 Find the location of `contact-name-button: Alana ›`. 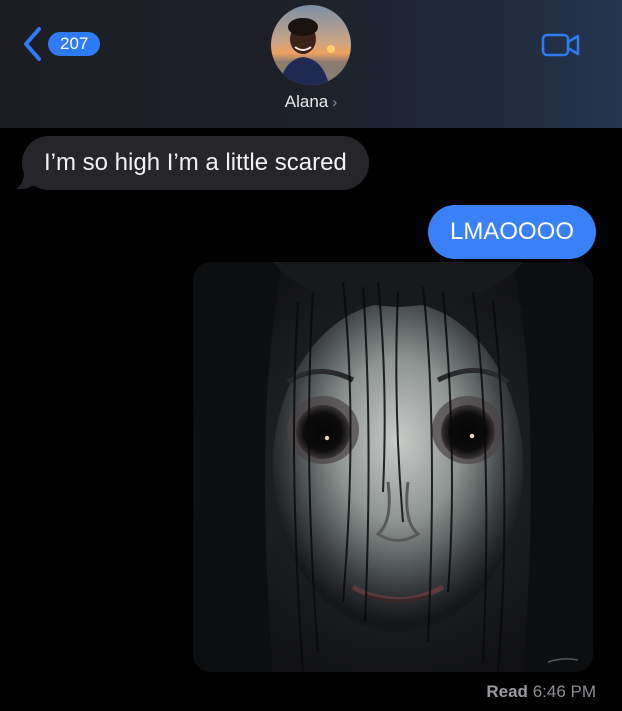

contact-name-button: Alana › is located at coordinates (311, 102).